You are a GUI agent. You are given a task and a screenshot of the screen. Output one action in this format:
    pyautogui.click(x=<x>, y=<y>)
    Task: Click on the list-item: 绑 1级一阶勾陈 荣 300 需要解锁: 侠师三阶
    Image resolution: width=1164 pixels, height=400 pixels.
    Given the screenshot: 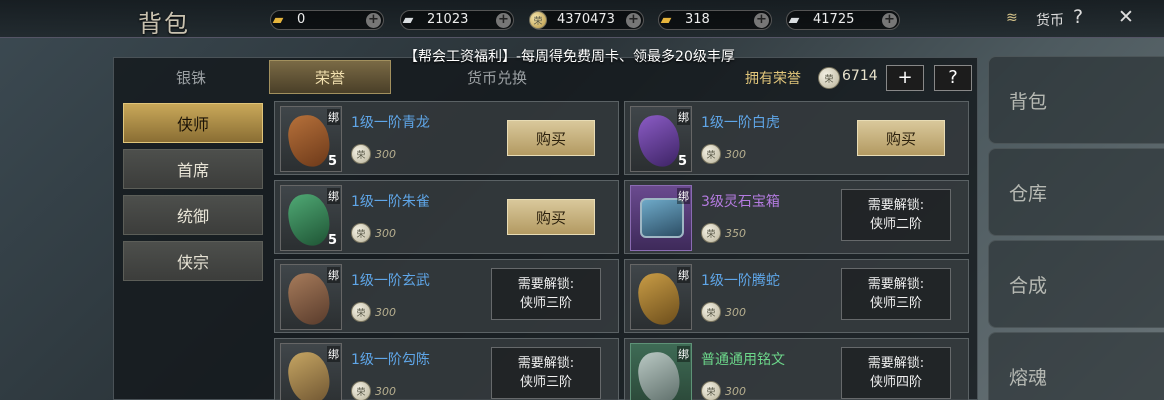 What is the action you would take?
    pyautogui.click(x=446, y=369)
    